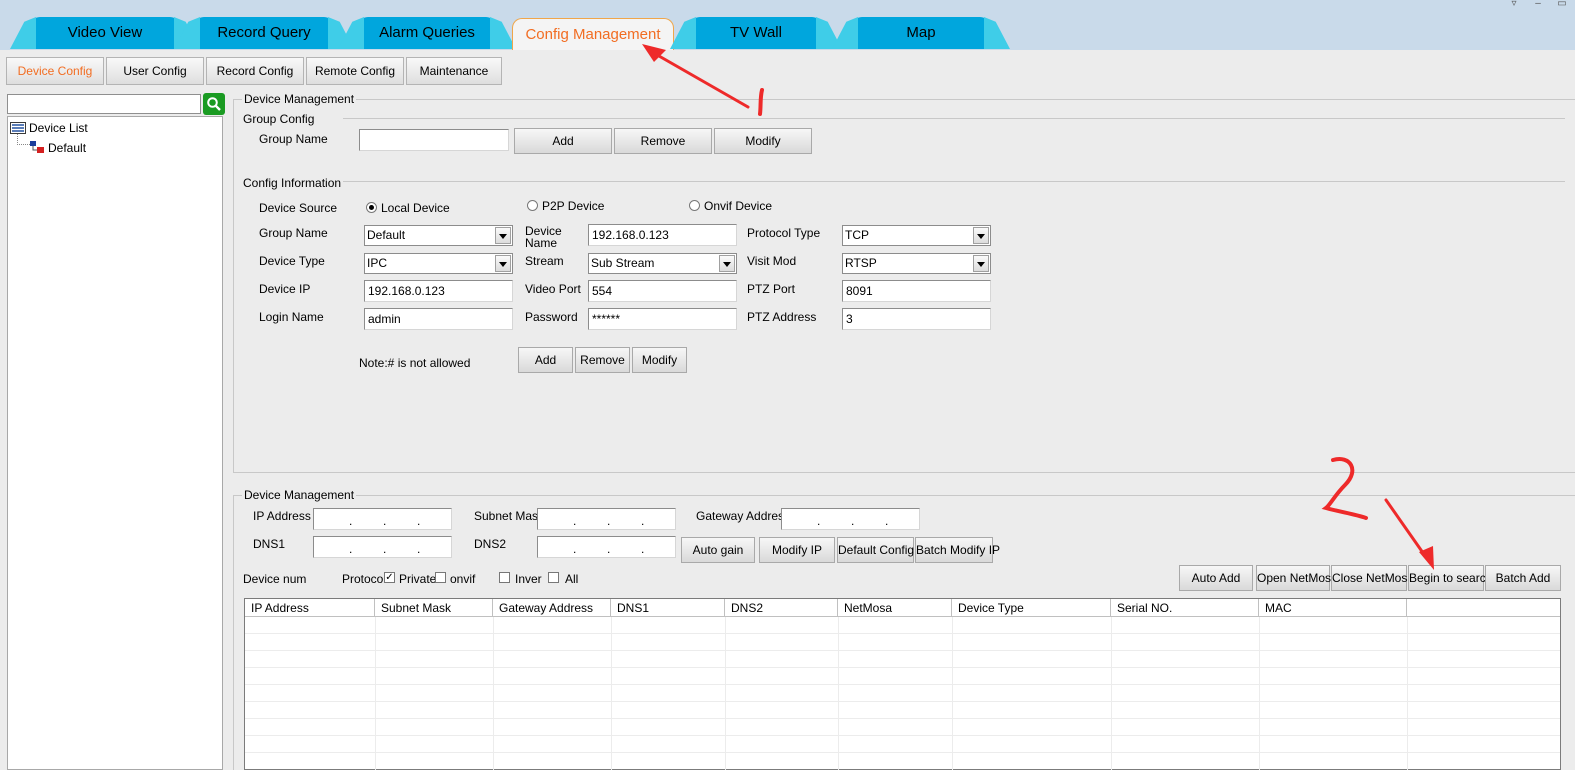  What do you see at coordinates (440, 577) in the screenshot?
I see `onvif-checkbox` at bounding box center [440, 577].